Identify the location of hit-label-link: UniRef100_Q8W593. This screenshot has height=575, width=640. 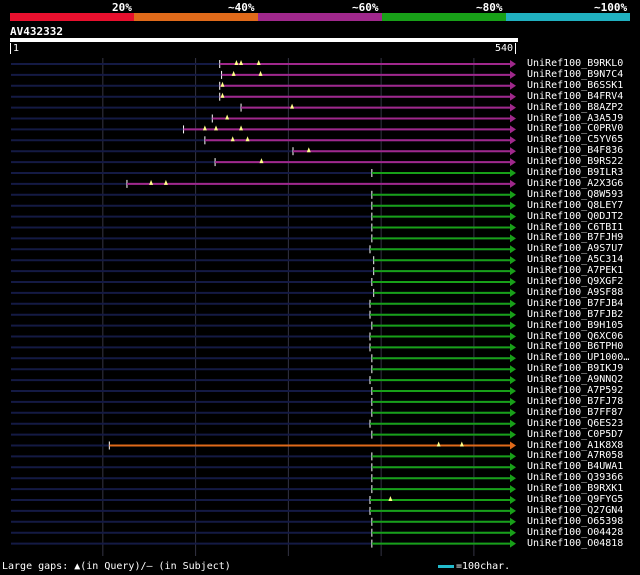
(575, 194).